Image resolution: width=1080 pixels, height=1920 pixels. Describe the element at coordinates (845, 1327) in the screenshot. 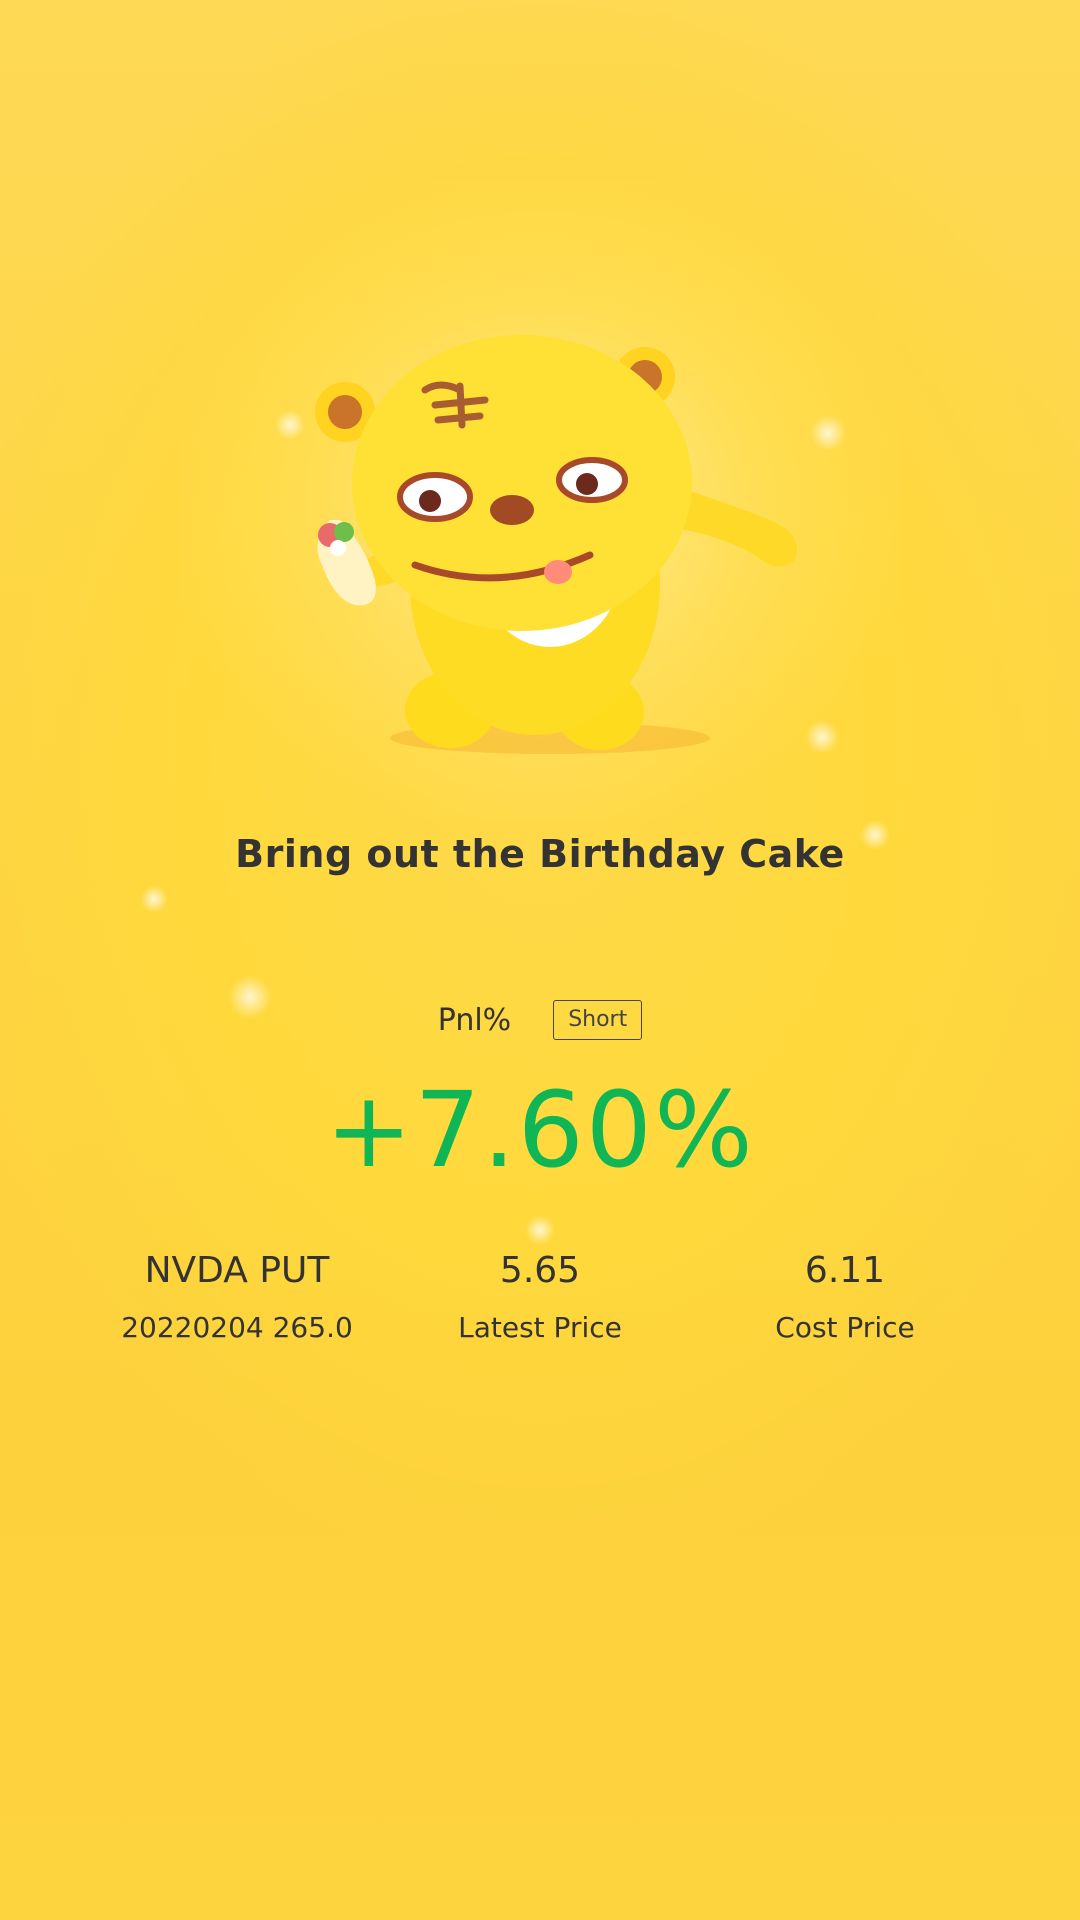

I see `cost-price-label: Cost Price` at that location.